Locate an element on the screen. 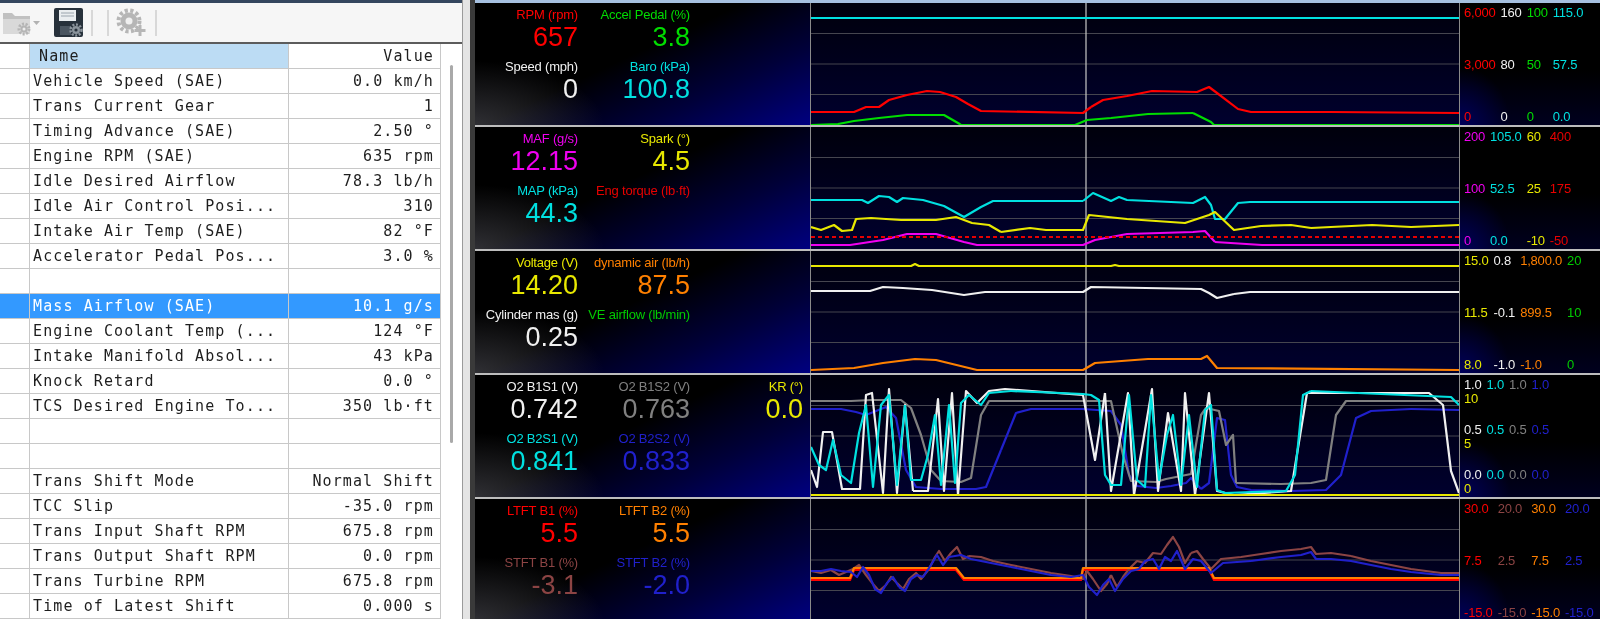 The width and height of the screenshot is (1600, 619). axis-label: 3,000 is located at coordinates (1480, 65).